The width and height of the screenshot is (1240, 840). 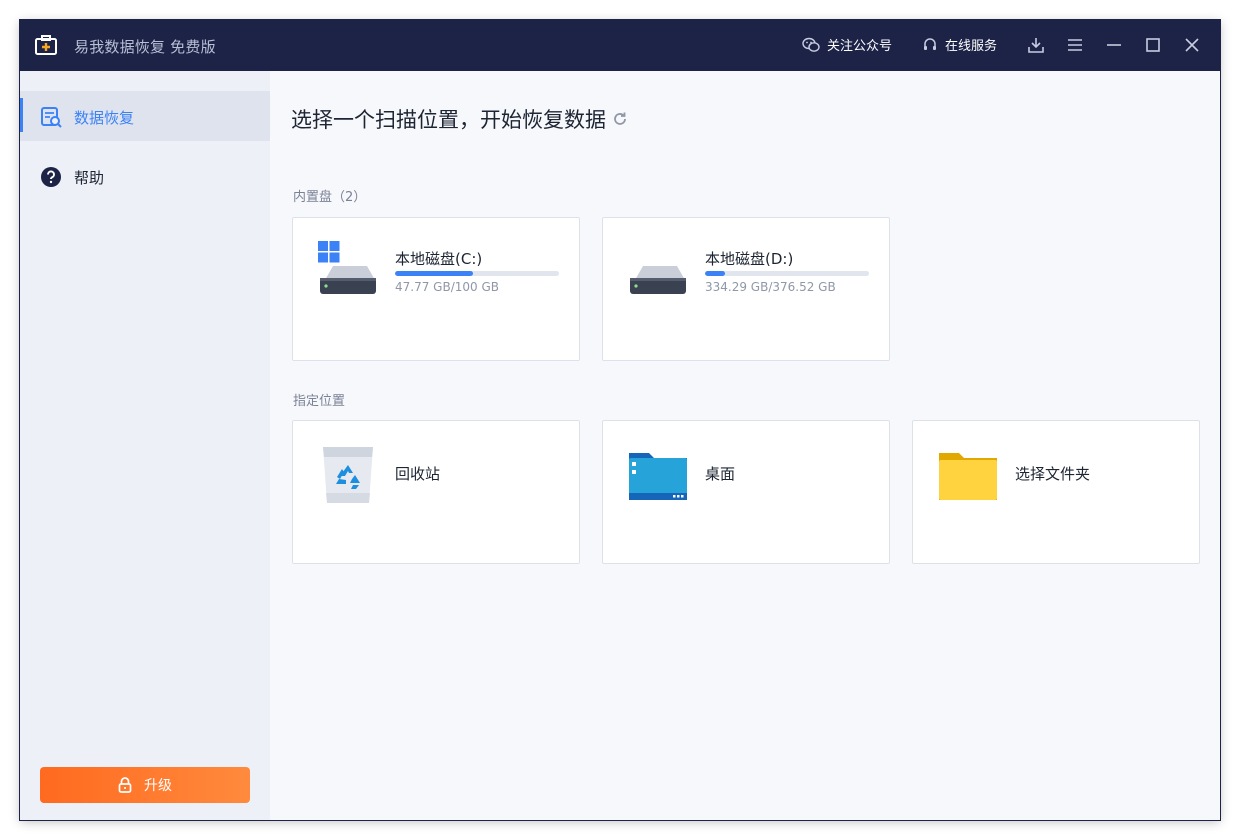 I want to click on close-icon, so click(x=1192, y=45).